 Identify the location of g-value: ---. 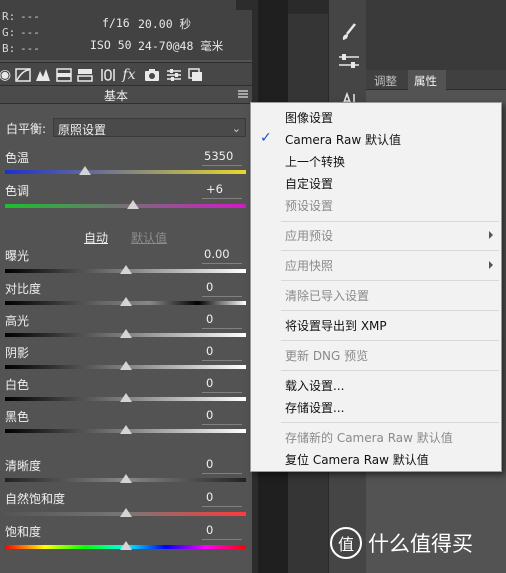
(30, 32).